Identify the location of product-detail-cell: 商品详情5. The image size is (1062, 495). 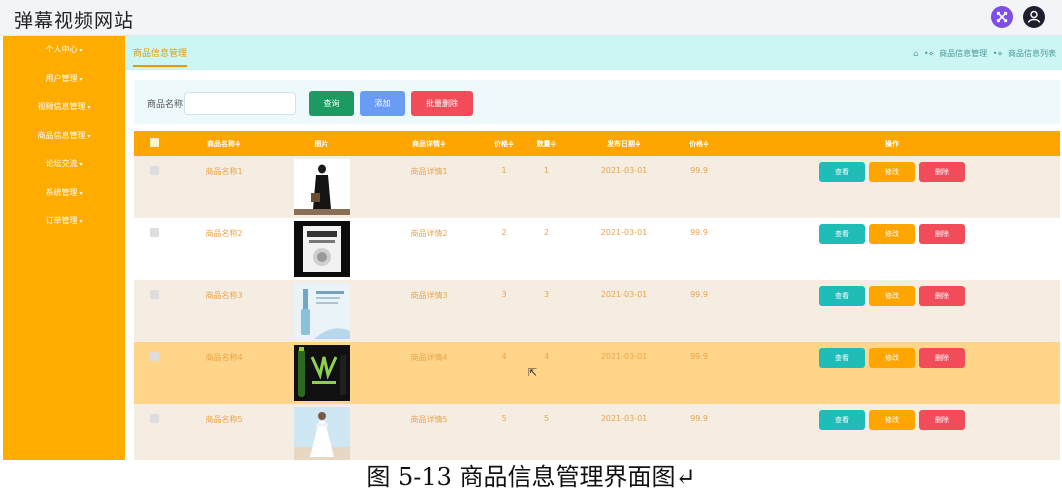
(429, 419).